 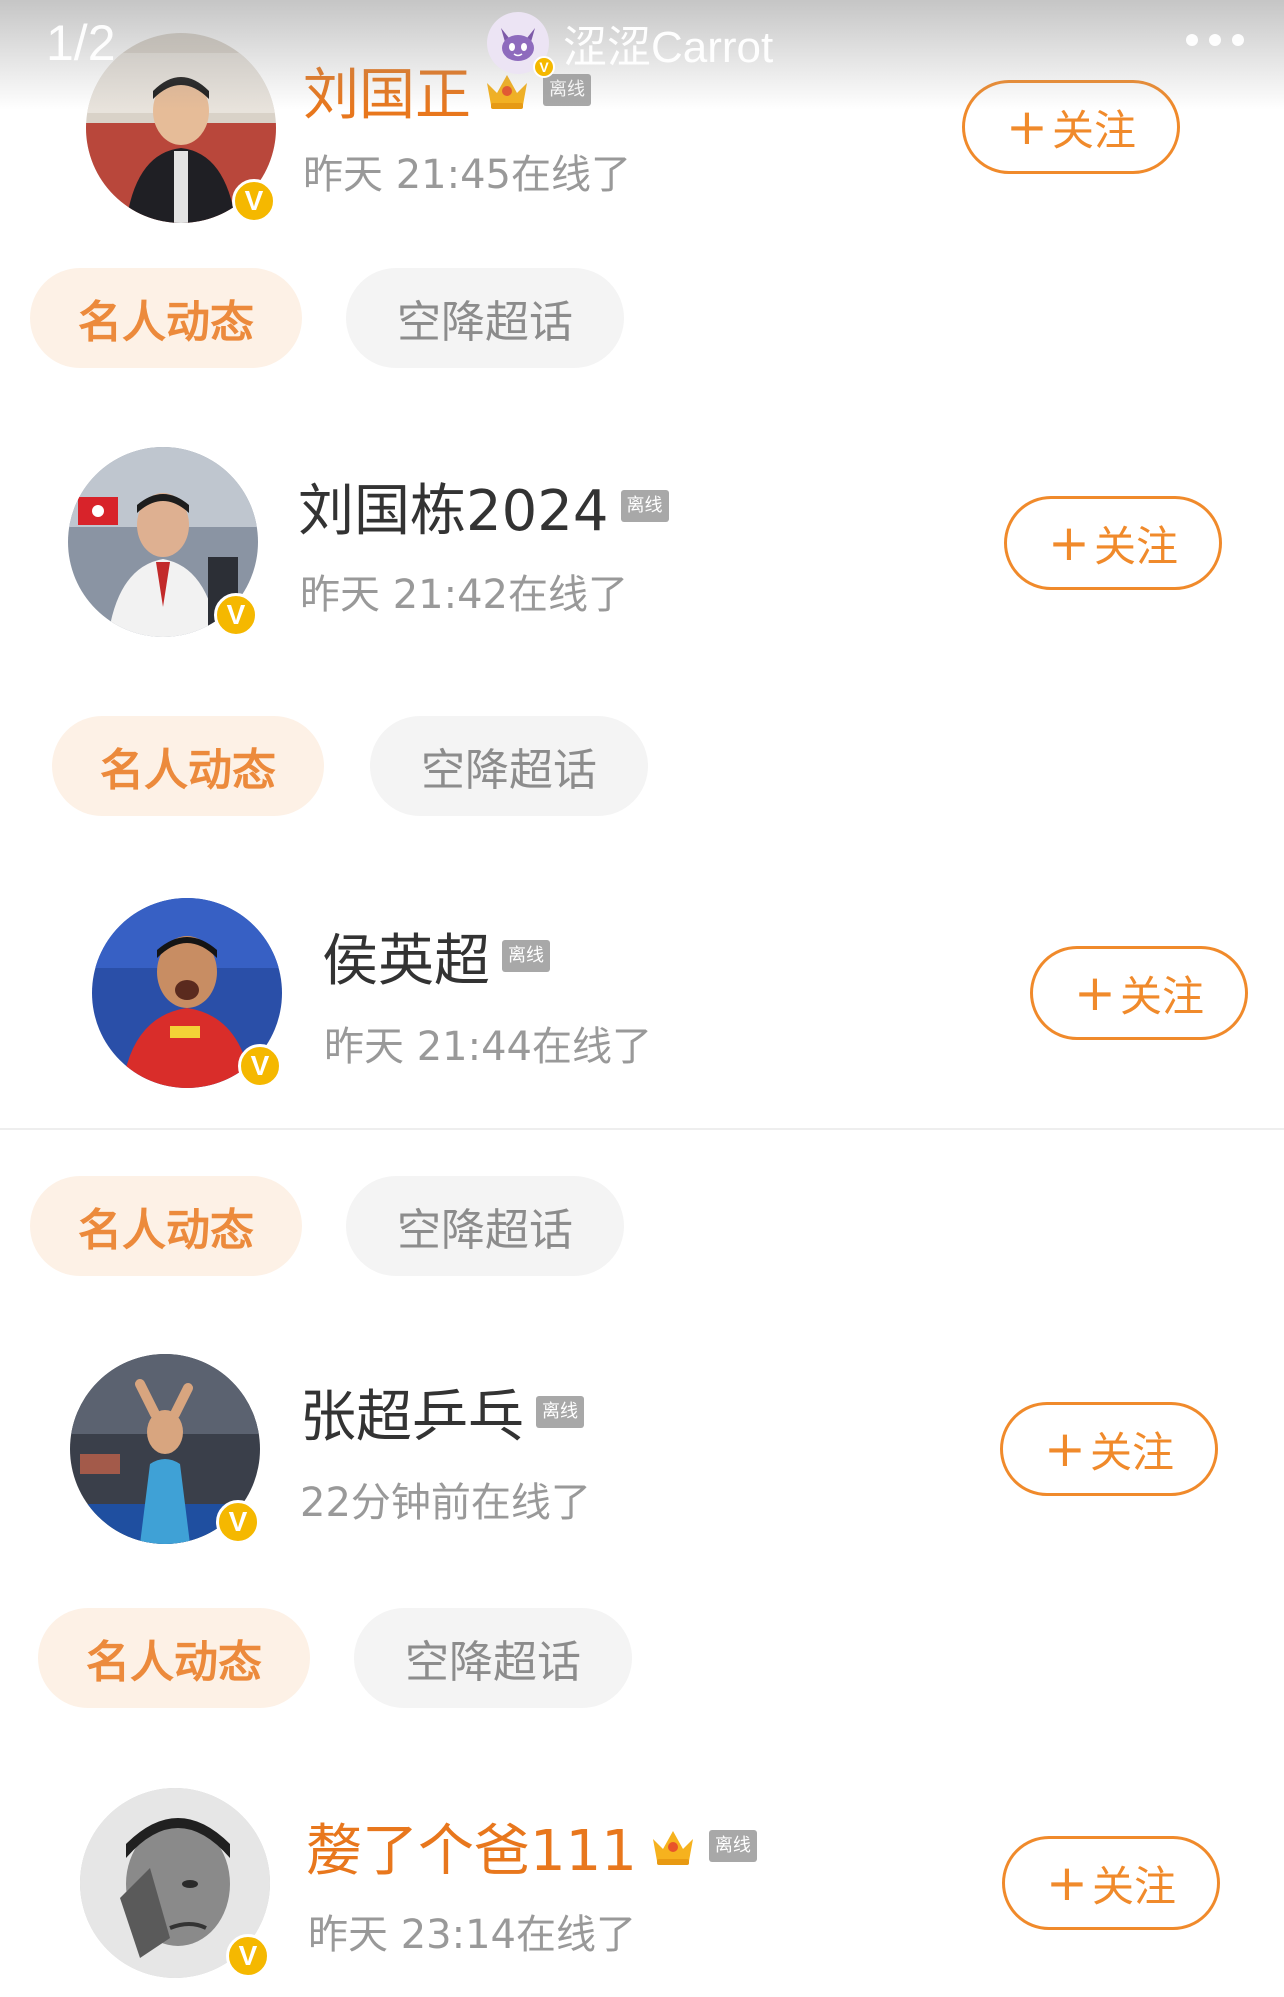 I want to click on section-divider, so click(x=642, y=1129).